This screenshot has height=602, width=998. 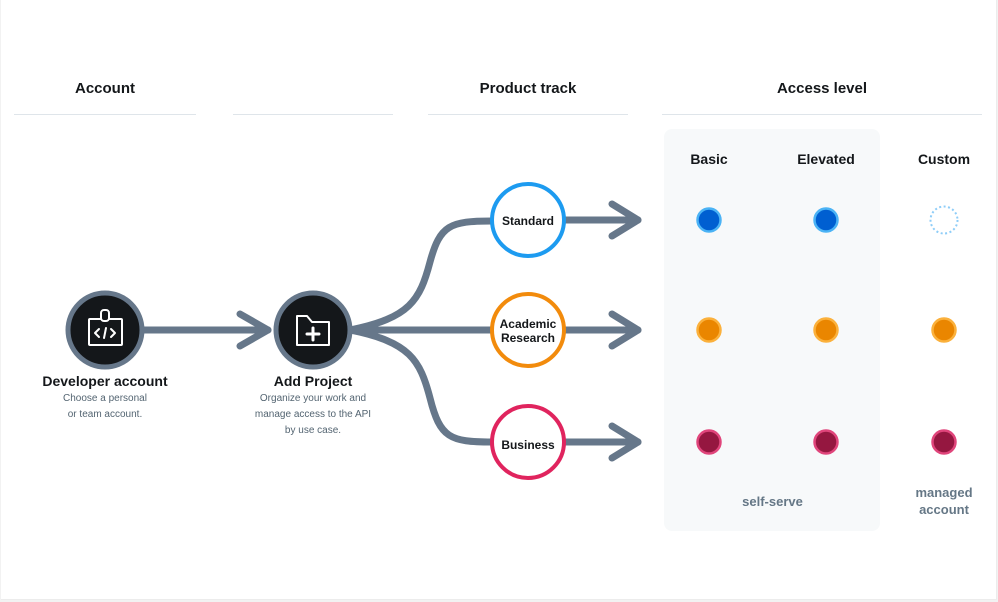 What do you see at coordinates (944, 159) in the screenshot?
I see `level-header-custom: Custom` at bounding box center [944, 159].